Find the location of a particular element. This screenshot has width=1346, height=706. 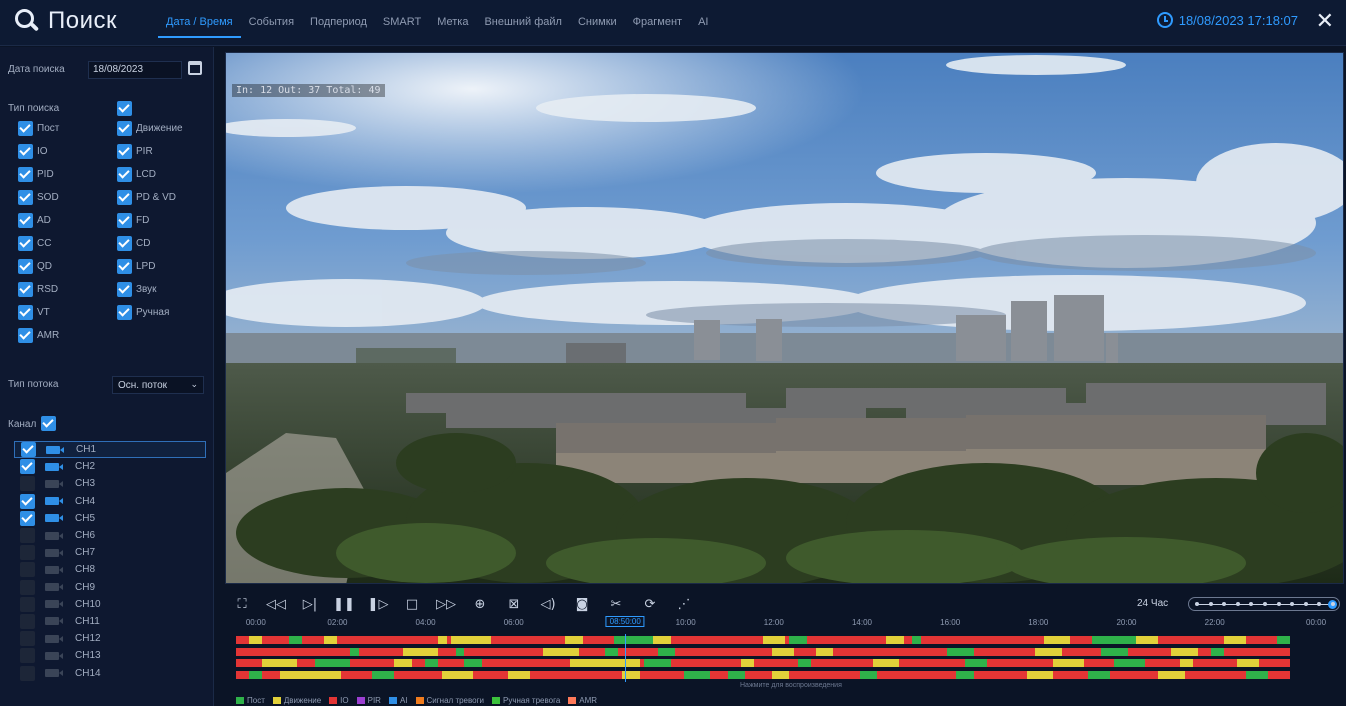

pause-icon: ❚❚ is located at coordinates (344, 604).